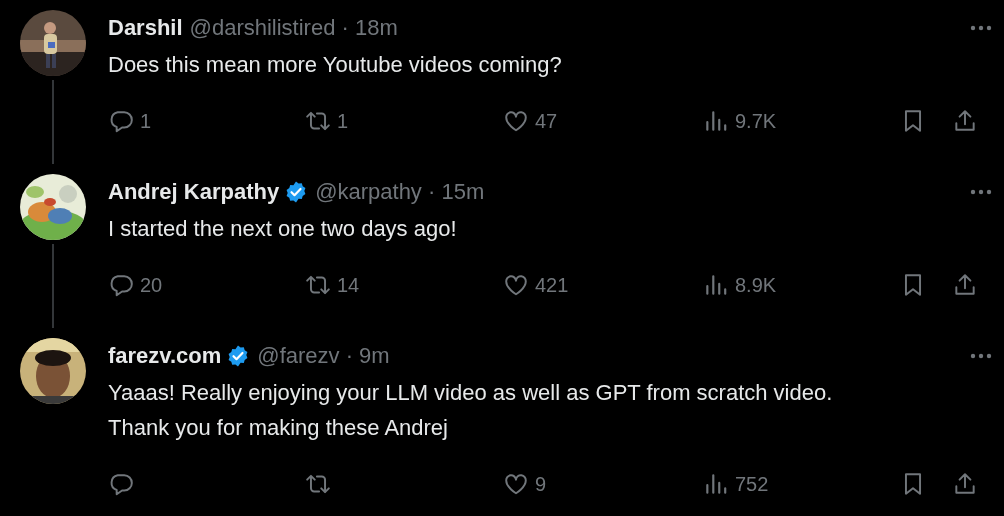 The image size is (1004, 516). I want to click on likes-count: 9, so click(541, 484).